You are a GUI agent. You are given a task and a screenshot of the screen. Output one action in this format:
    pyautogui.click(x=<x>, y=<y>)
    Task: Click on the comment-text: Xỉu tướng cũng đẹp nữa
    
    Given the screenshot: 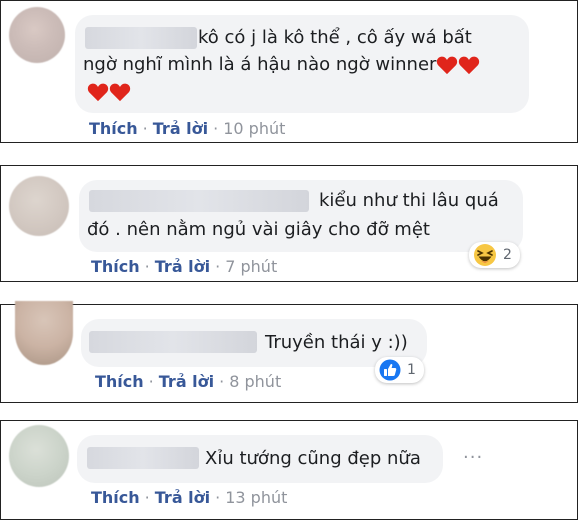 What is the action you would take?
    pyautogui.click(x=313, y=458)
    